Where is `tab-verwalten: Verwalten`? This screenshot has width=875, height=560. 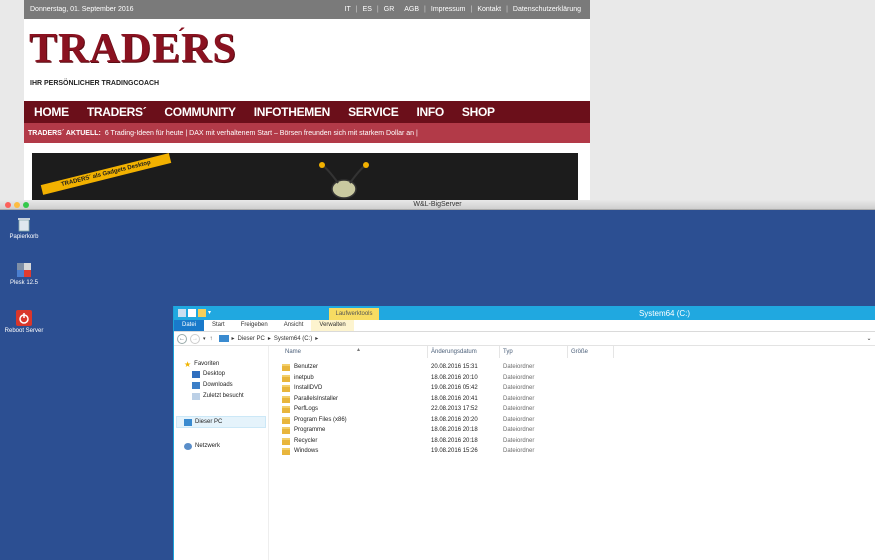 tab-verwalten: Verwalten is located at coordinates (332, 325).